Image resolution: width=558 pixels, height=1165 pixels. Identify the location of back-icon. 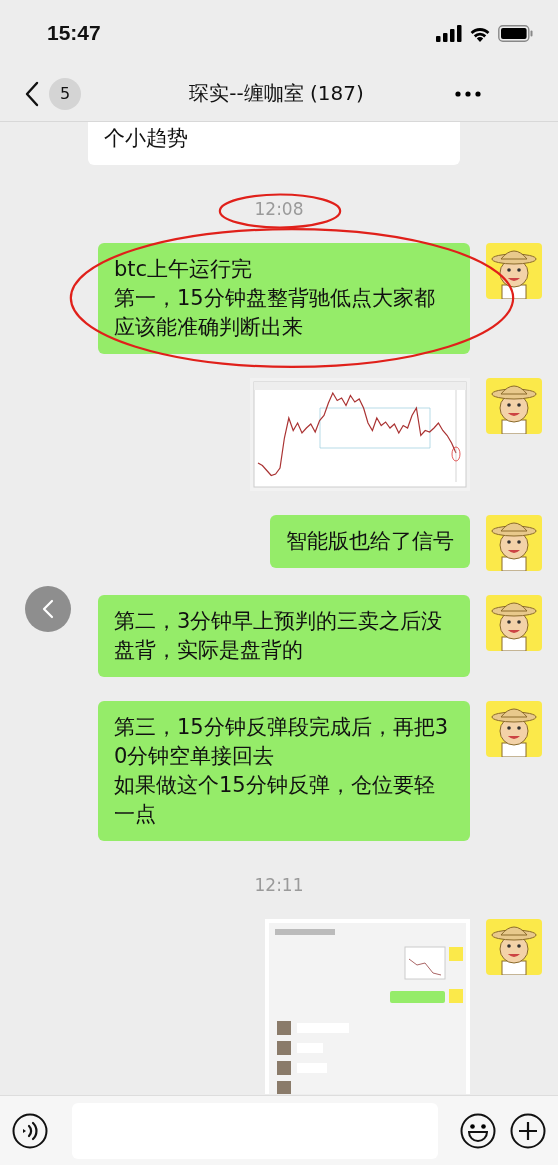
(32, 93).